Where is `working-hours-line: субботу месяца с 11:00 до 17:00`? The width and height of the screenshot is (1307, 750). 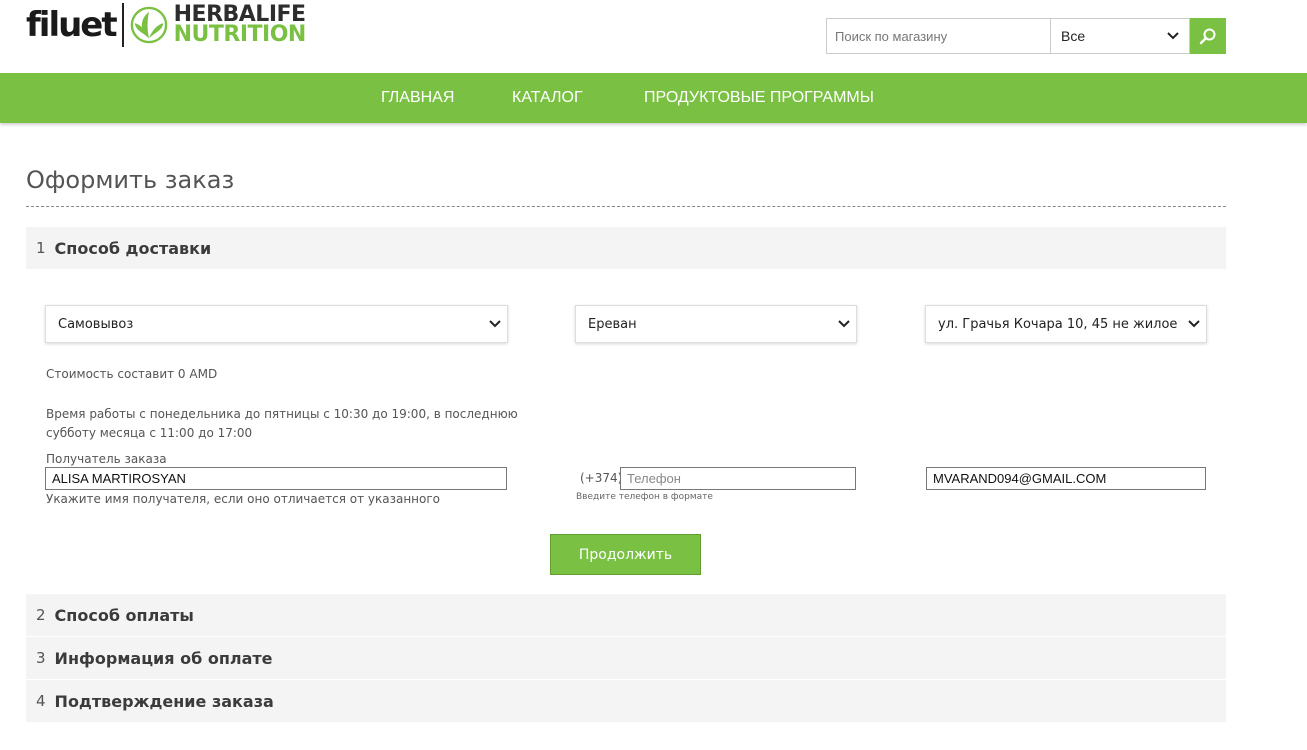 working-hours-line: субботу месяца с 11:00 до 17:00 is located at coordinates (149, 433).